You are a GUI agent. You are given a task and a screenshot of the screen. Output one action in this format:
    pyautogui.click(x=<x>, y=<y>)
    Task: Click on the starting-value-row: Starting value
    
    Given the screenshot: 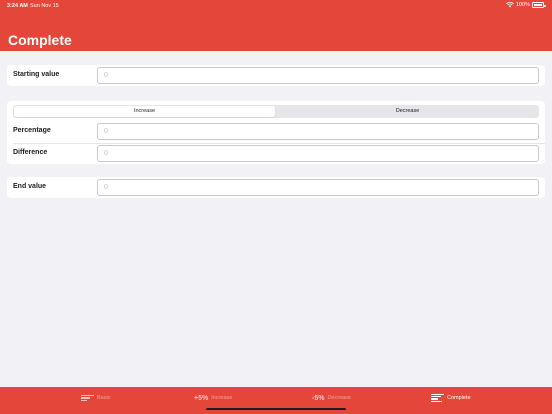 What is the action you would take?
    pyautogui.click(x=276, y=75)
    